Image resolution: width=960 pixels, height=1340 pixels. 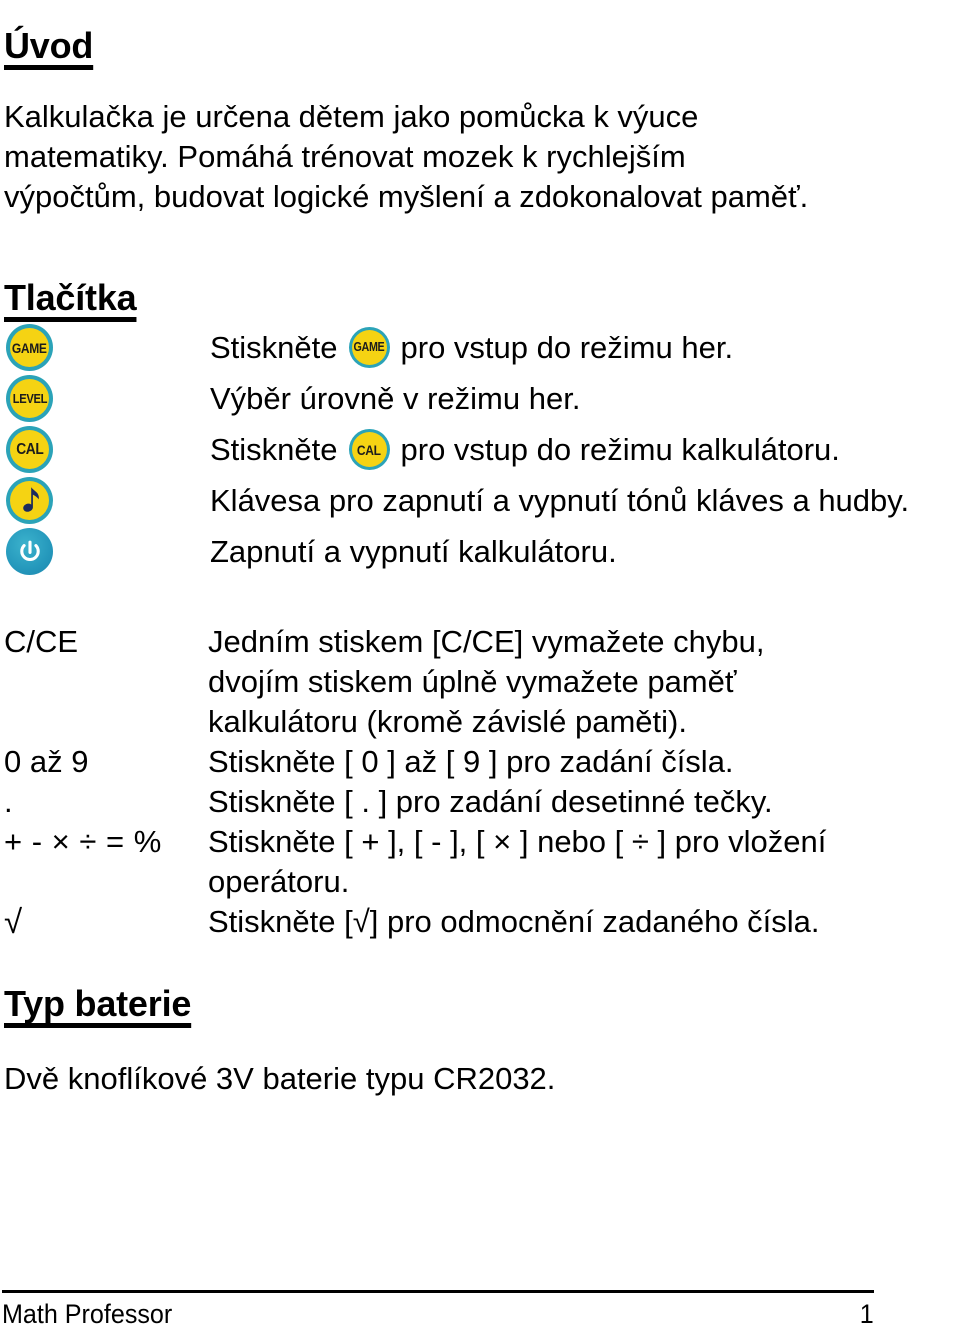 What do you see at coordinates (447, 721) in the screenshot?
I see `key-description-line: kalkulátoru (kromě závislé paměti).` at bounding box center [447, 721].